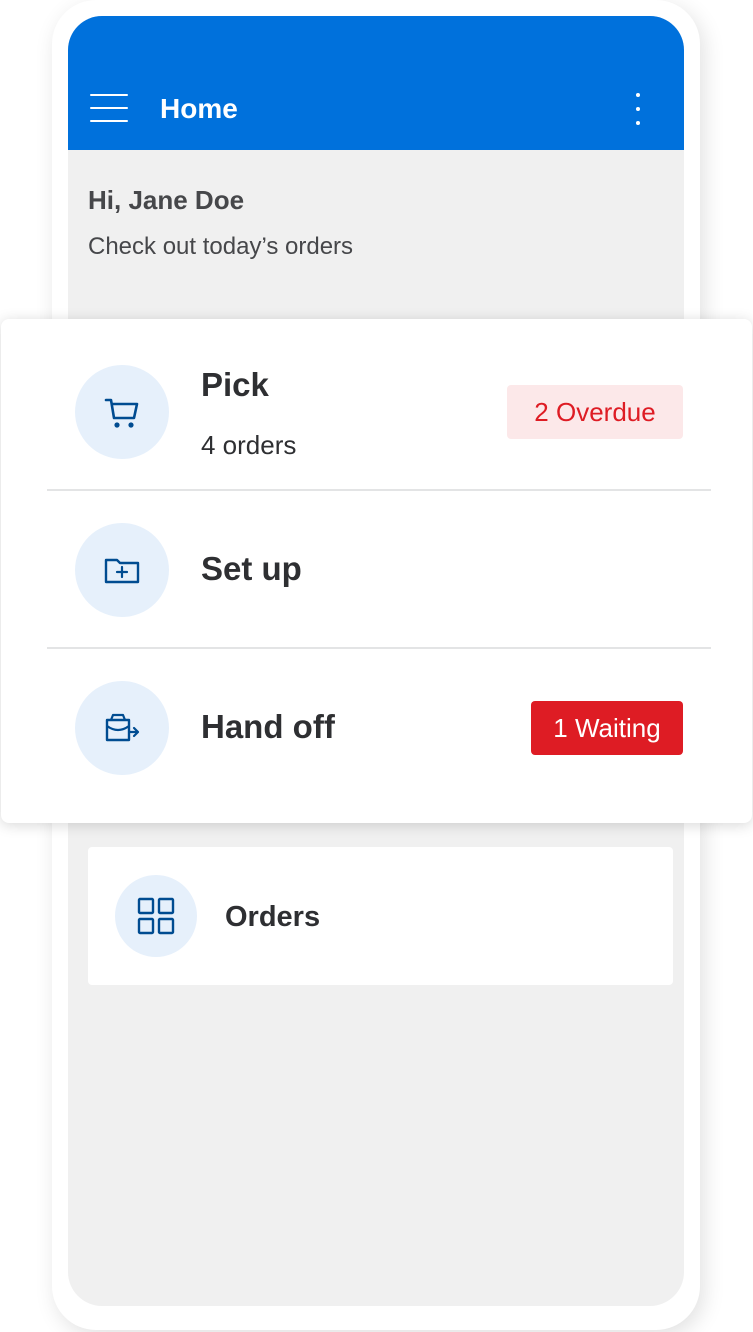 This screenshot has height=1332, width=753. What do you see at coordinates (249, 445) in the screenshot?
I see `pick-subtitle: 4 orders` at bounding box center [249, 445].